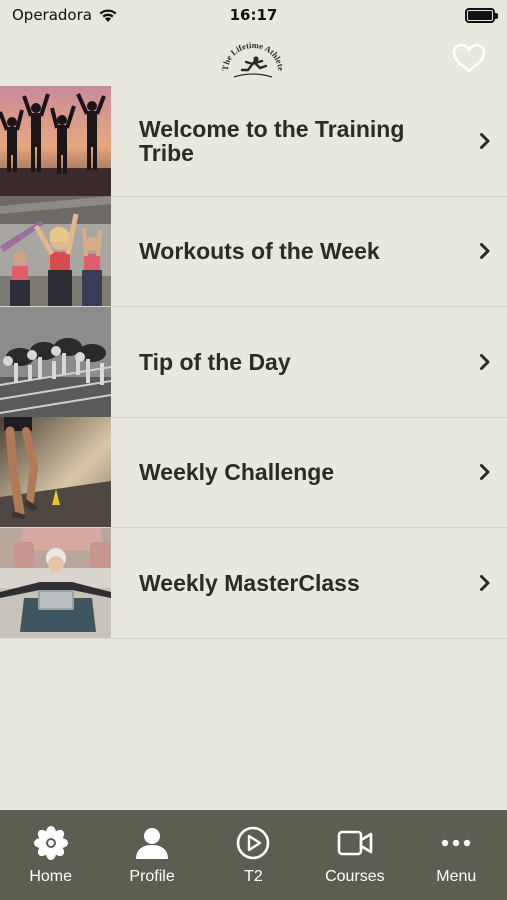 The image size is (507, 900). I want to click on thumbnail-runner-legs, so click(55, 472).